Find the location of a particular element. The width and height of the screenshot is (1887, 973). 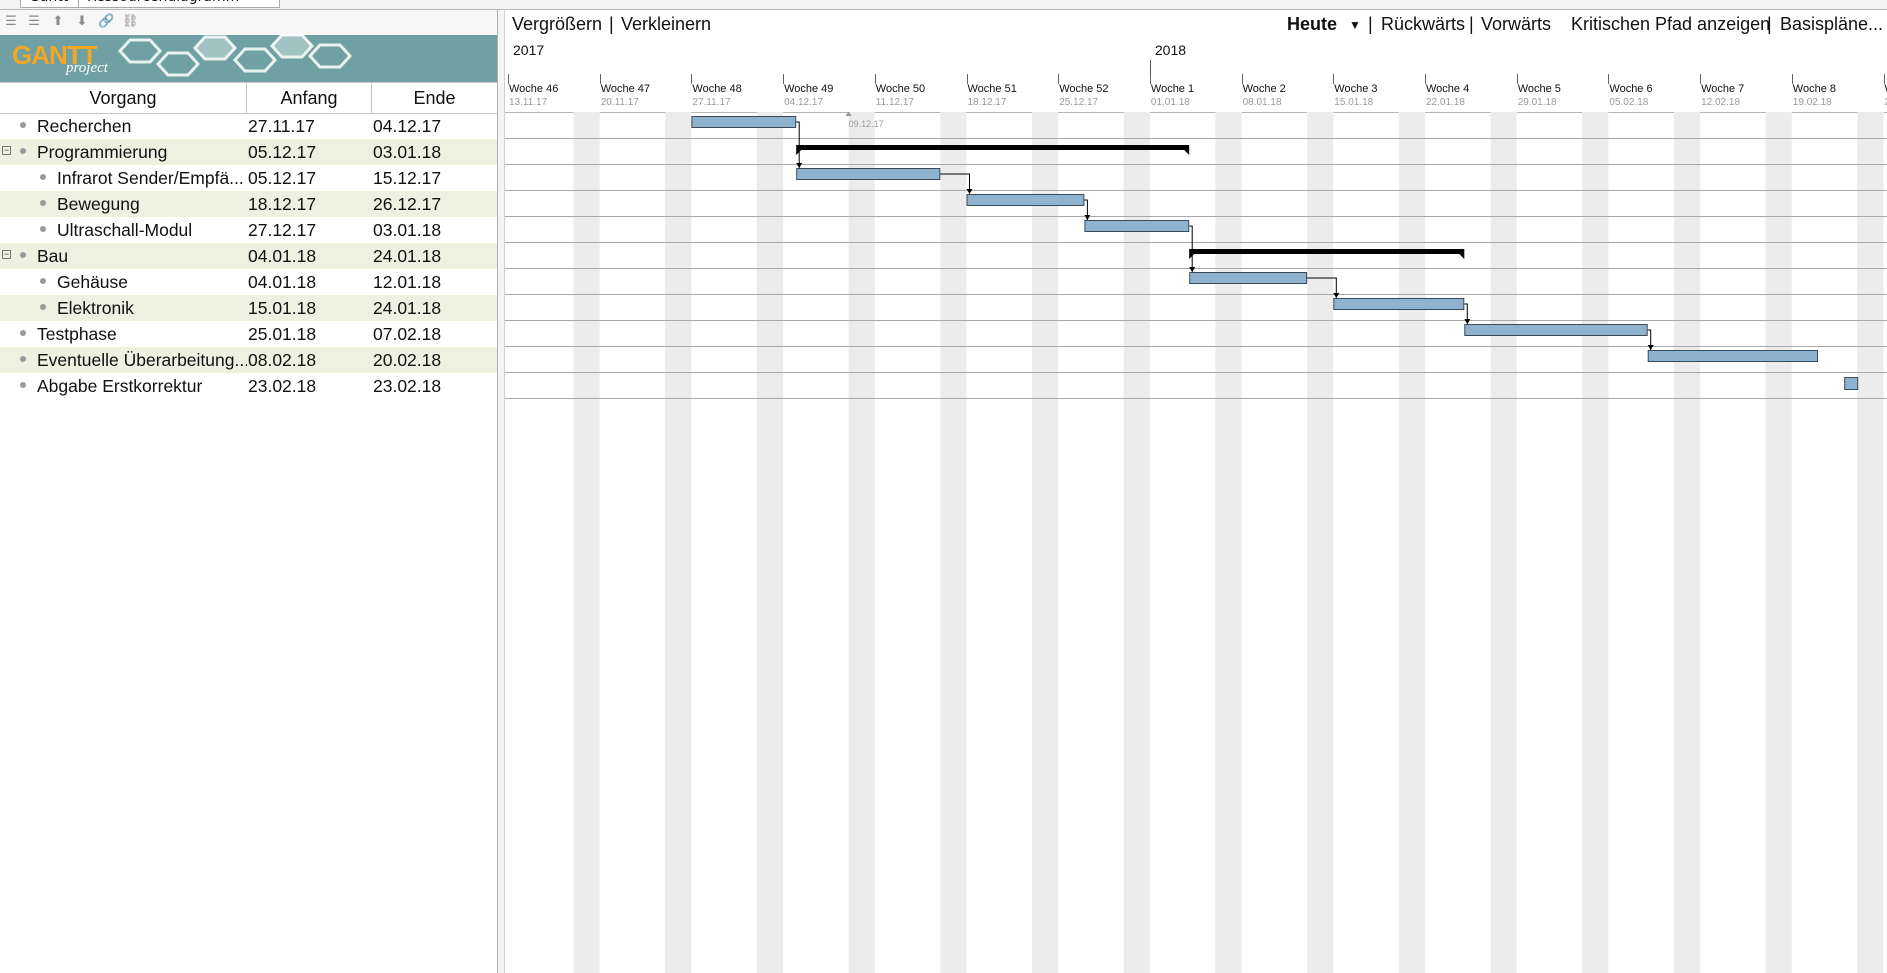

unindent-icon: ☰ is located at coordinates (11, 22).